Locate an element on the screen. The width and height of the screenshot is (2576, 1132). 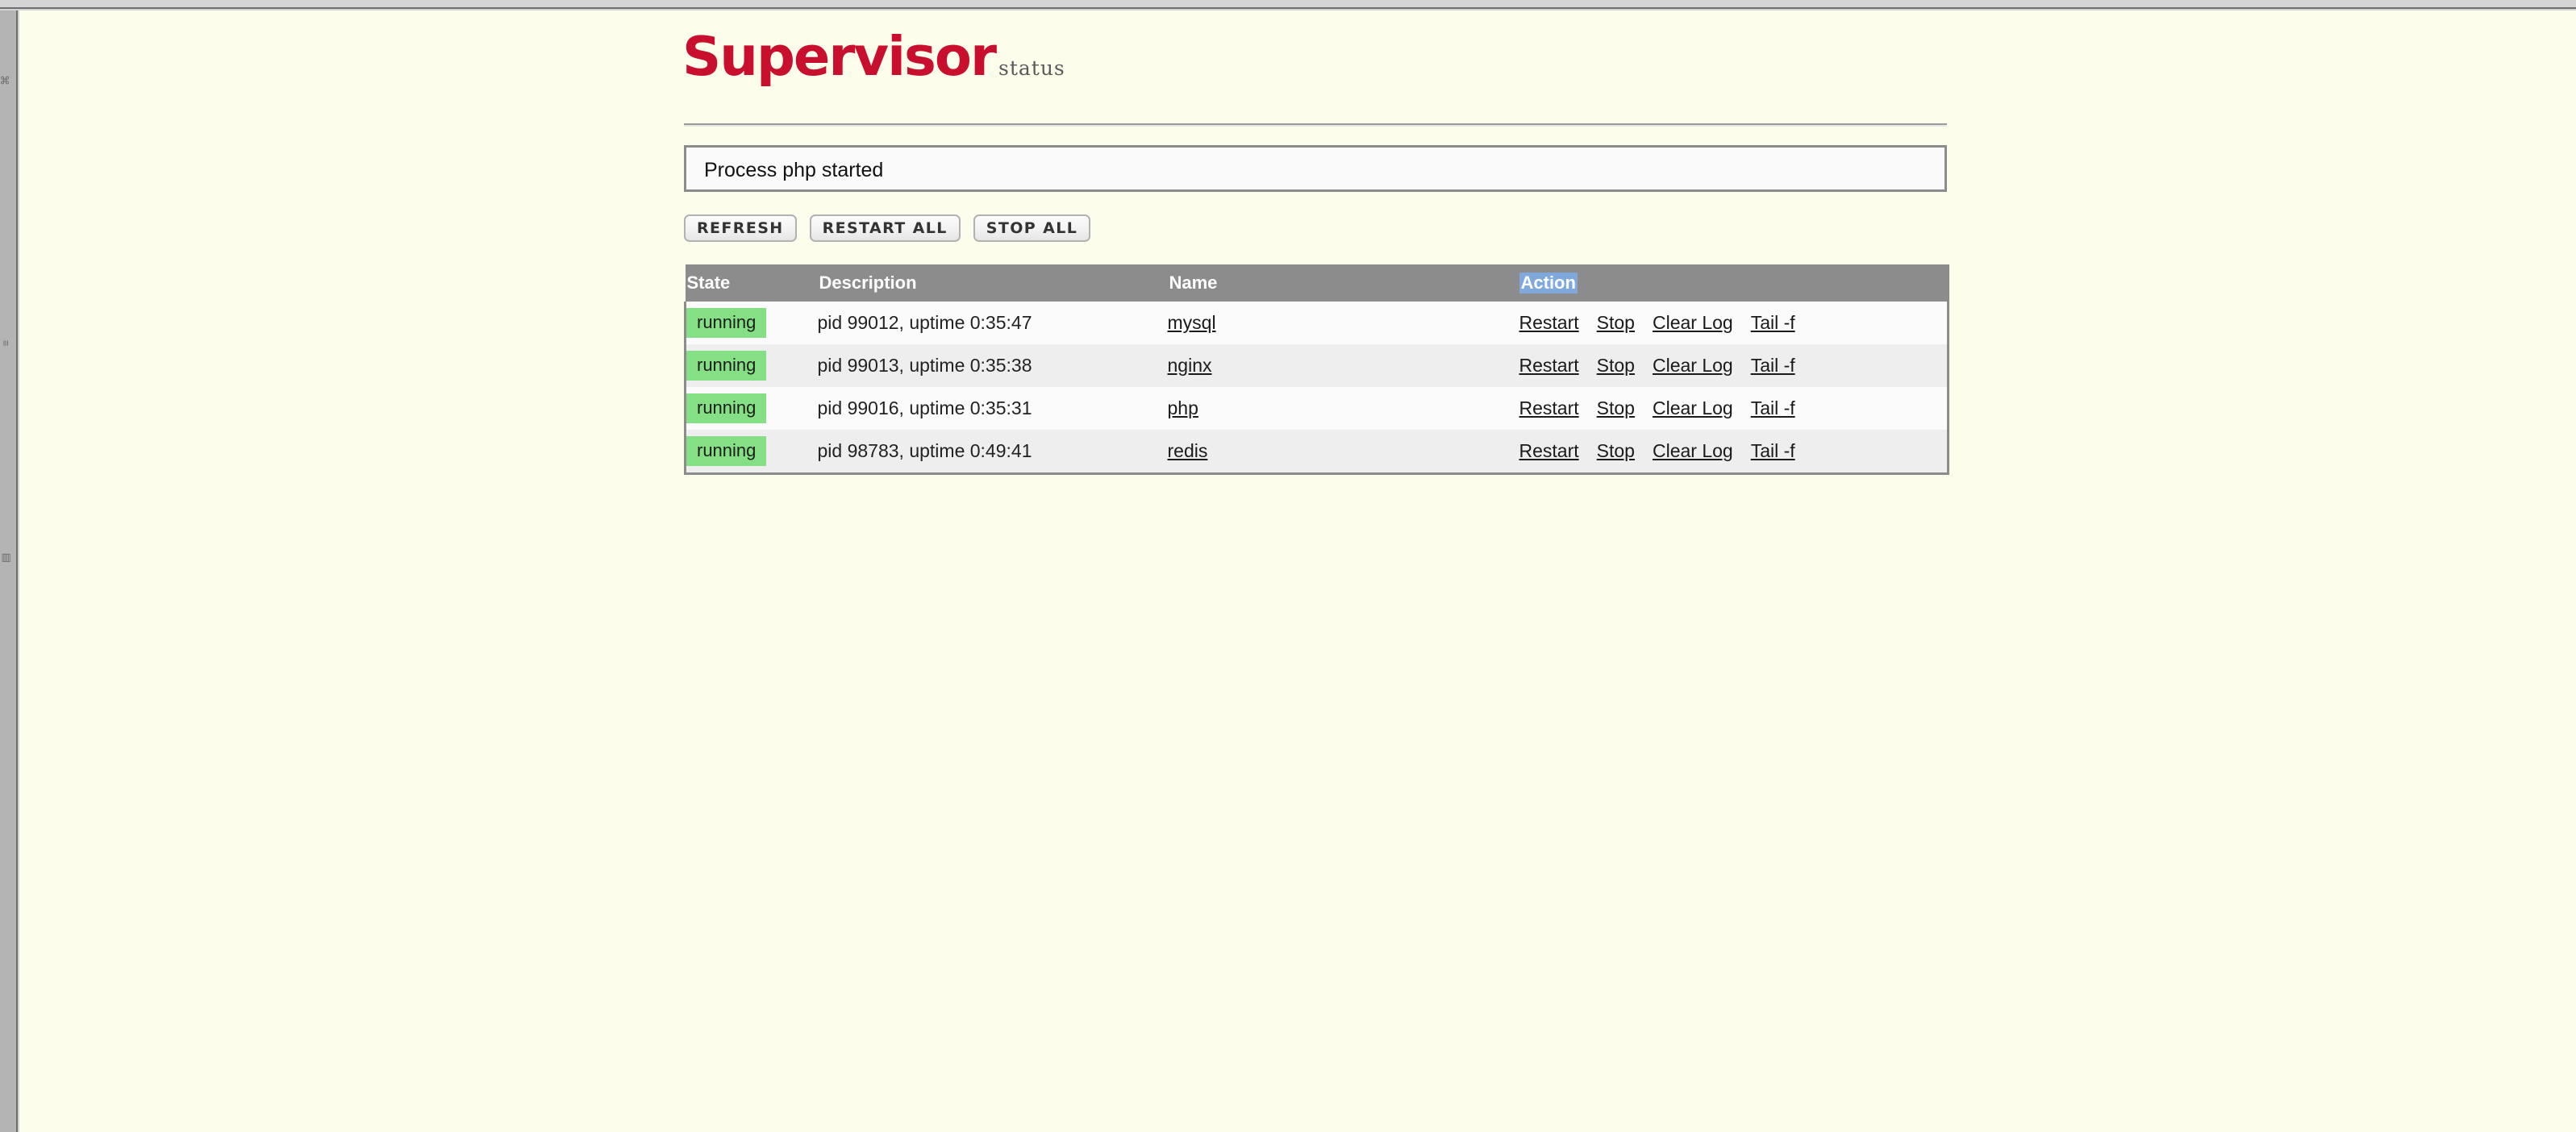
process-table-header: State Description Name Action is located at coordinates (1317, 283).